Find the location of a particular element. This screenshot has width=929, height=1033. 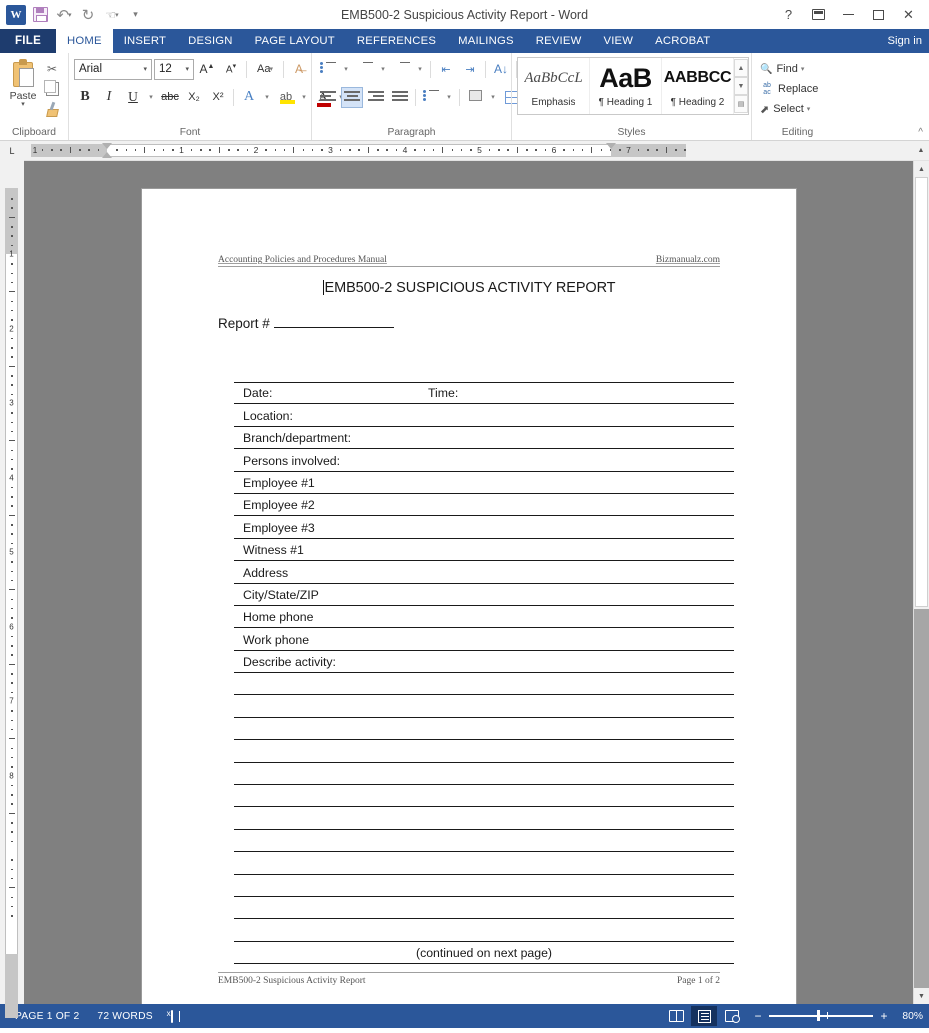

tab-stop-selector: L is located at coordinates (12, 150).